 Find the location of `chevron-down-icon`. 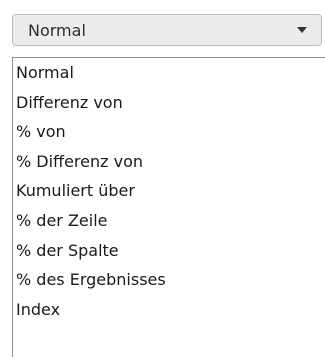

chevron-down-icon is located at coordinates (302, 30).